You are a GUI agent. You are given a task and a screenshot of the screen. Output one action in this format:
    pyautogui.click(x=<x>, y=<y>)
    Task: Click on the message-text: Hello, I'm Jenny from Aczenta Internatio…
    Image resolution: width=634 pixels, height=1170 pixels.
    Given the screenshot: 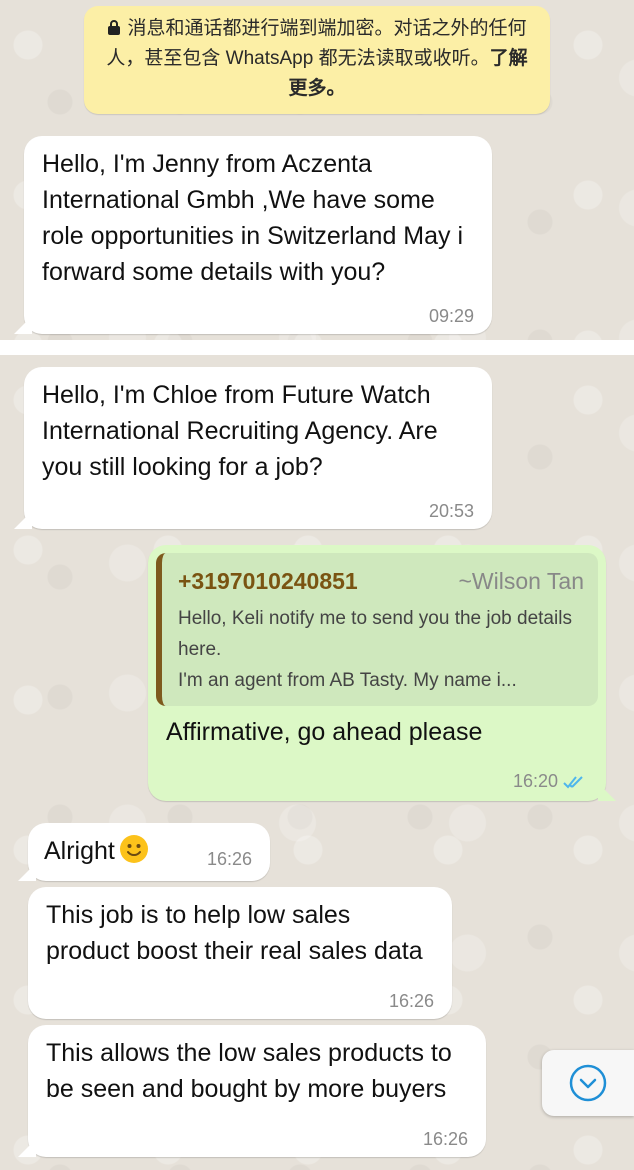 What is the action you would take?
    pyautogui.click(x=253, y=218)
    